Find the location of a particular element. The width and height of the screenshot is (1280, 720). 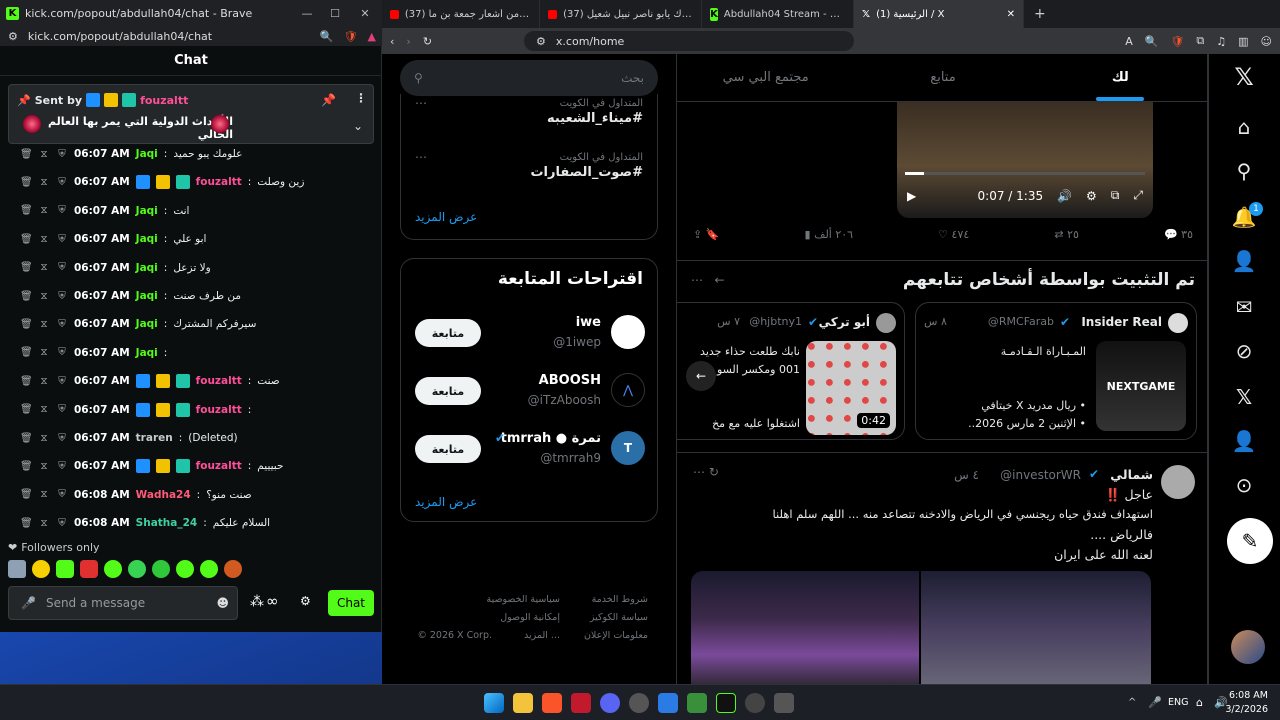

close-tab-icon: ✕ is located at coordinates (1011, 14).